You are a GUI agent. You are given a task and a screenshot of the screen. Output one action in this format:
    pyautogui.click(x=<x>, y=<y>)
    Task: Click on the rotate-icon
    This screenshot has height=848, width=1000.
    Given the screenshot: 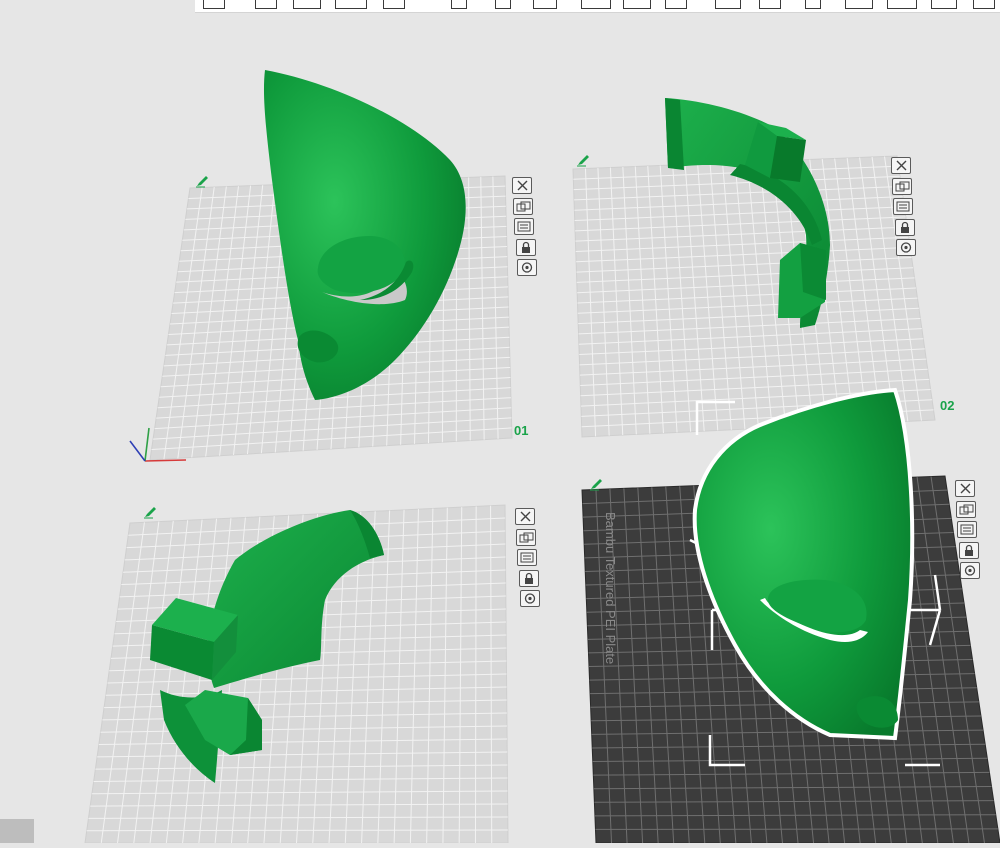 What is the action you would take?
    pyautogui.click(x=503, y=4)
    